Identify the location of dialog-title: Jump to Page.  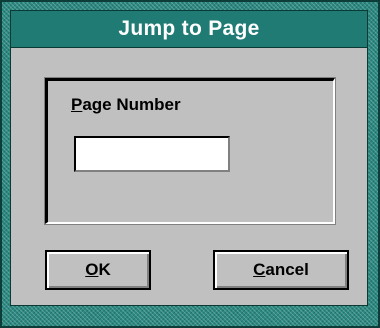
(189, 28).